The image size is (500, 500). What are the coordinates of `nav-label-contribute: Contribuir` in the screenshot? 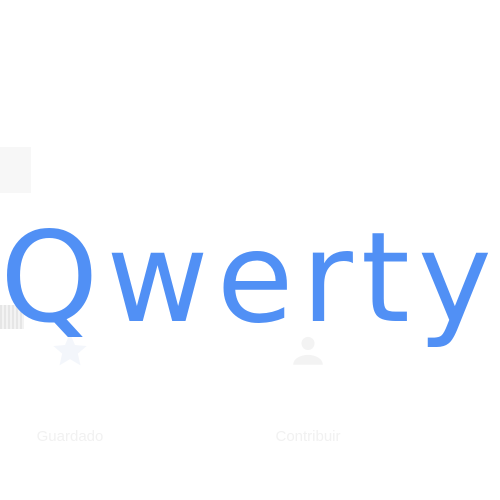 It's located at (308, 436).